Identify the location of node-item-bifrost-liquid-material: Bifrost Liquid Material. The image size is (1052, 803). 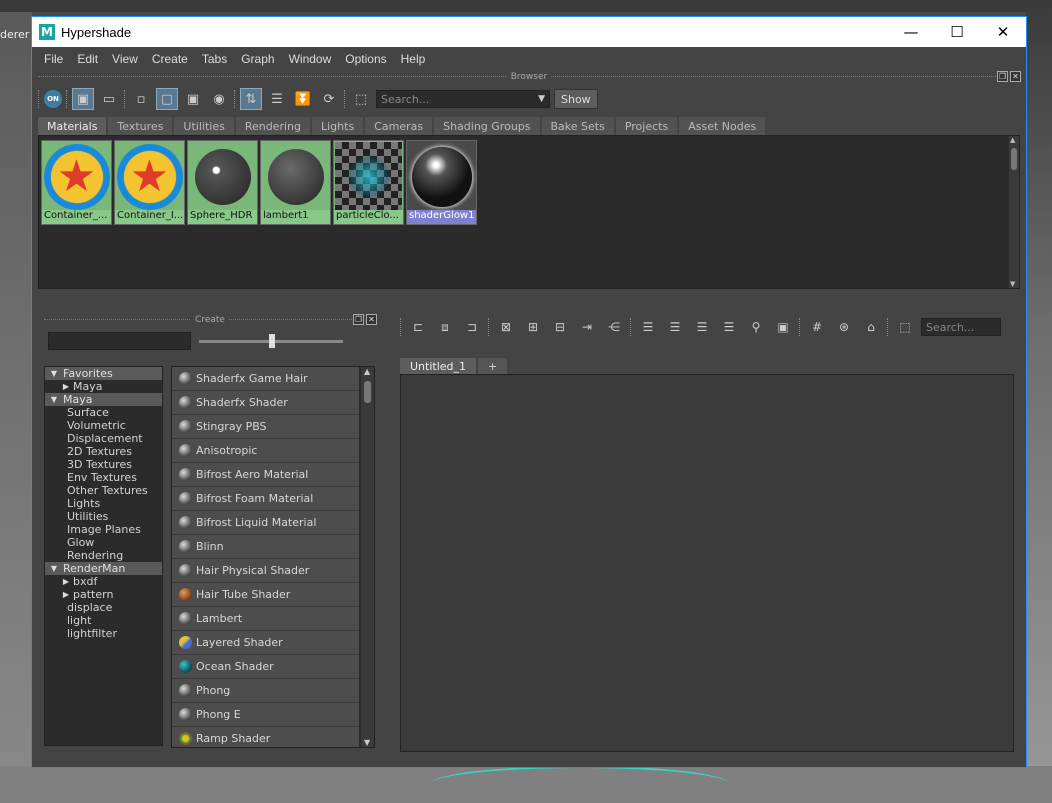
(265, 523).